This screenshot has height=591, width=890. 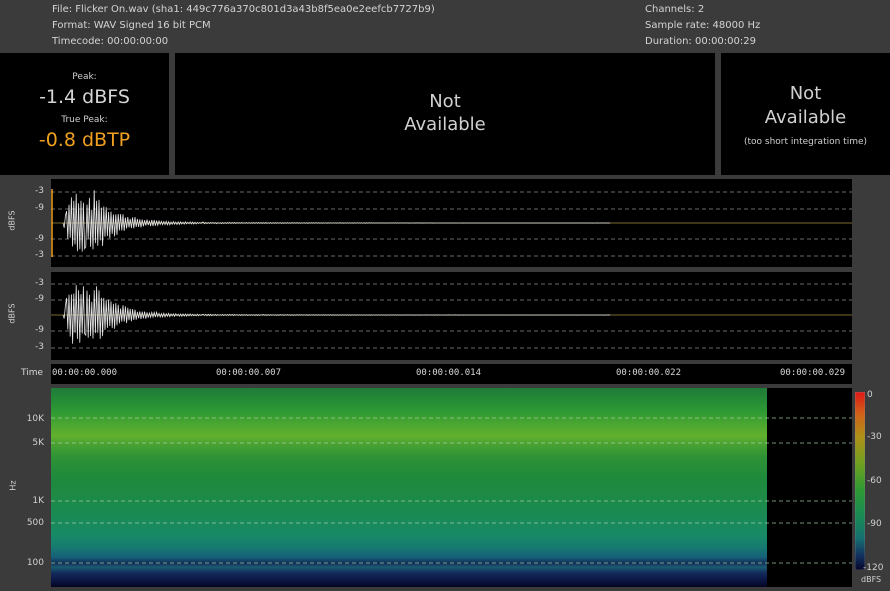 What do you see at coordinates (38, 443) in the screenshot?
I see `hz-tick-5k: 5K` at bounding box center [38, 443].